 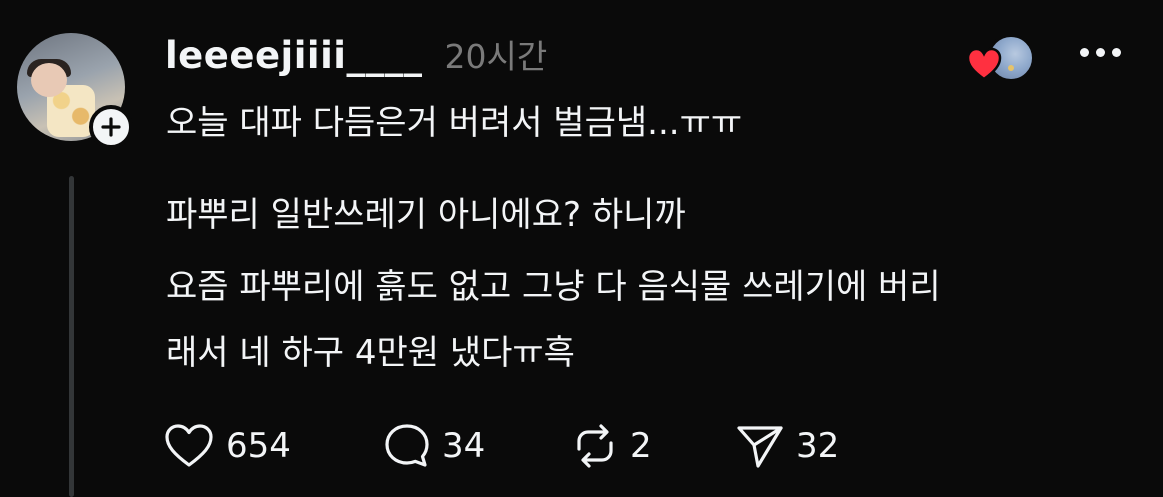 I want to click on share-button: 32, so click(x=786, y=446).